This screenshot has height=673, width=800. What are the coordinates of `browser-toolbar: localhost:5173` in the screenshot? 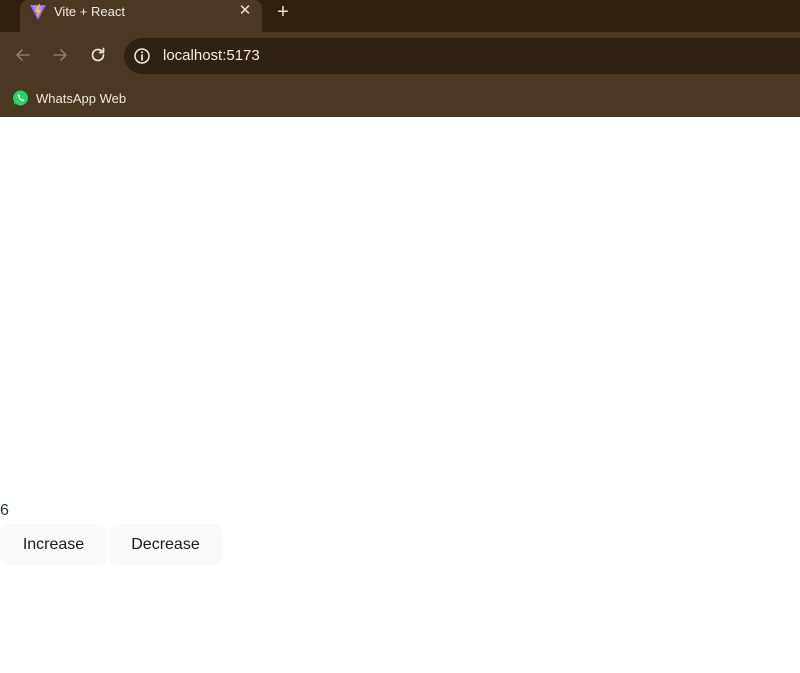 It's located at (400, 55).